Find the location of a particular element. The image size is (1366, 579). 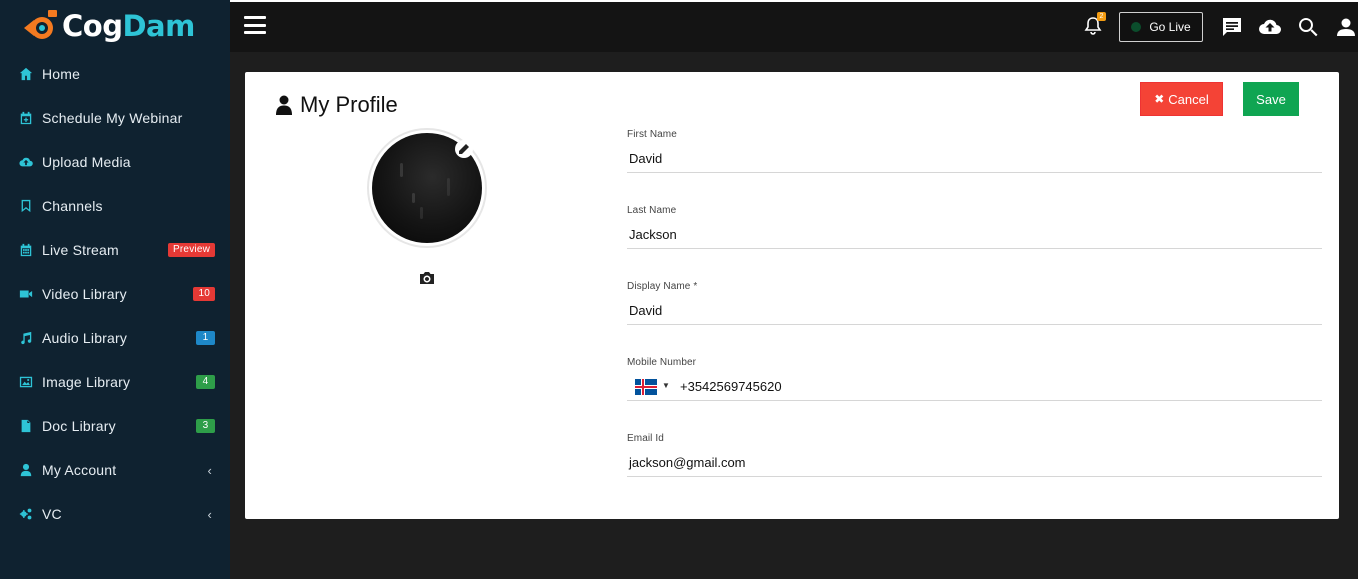

last-name-field: Last Name Jackson is located at coordinates (974, 227).